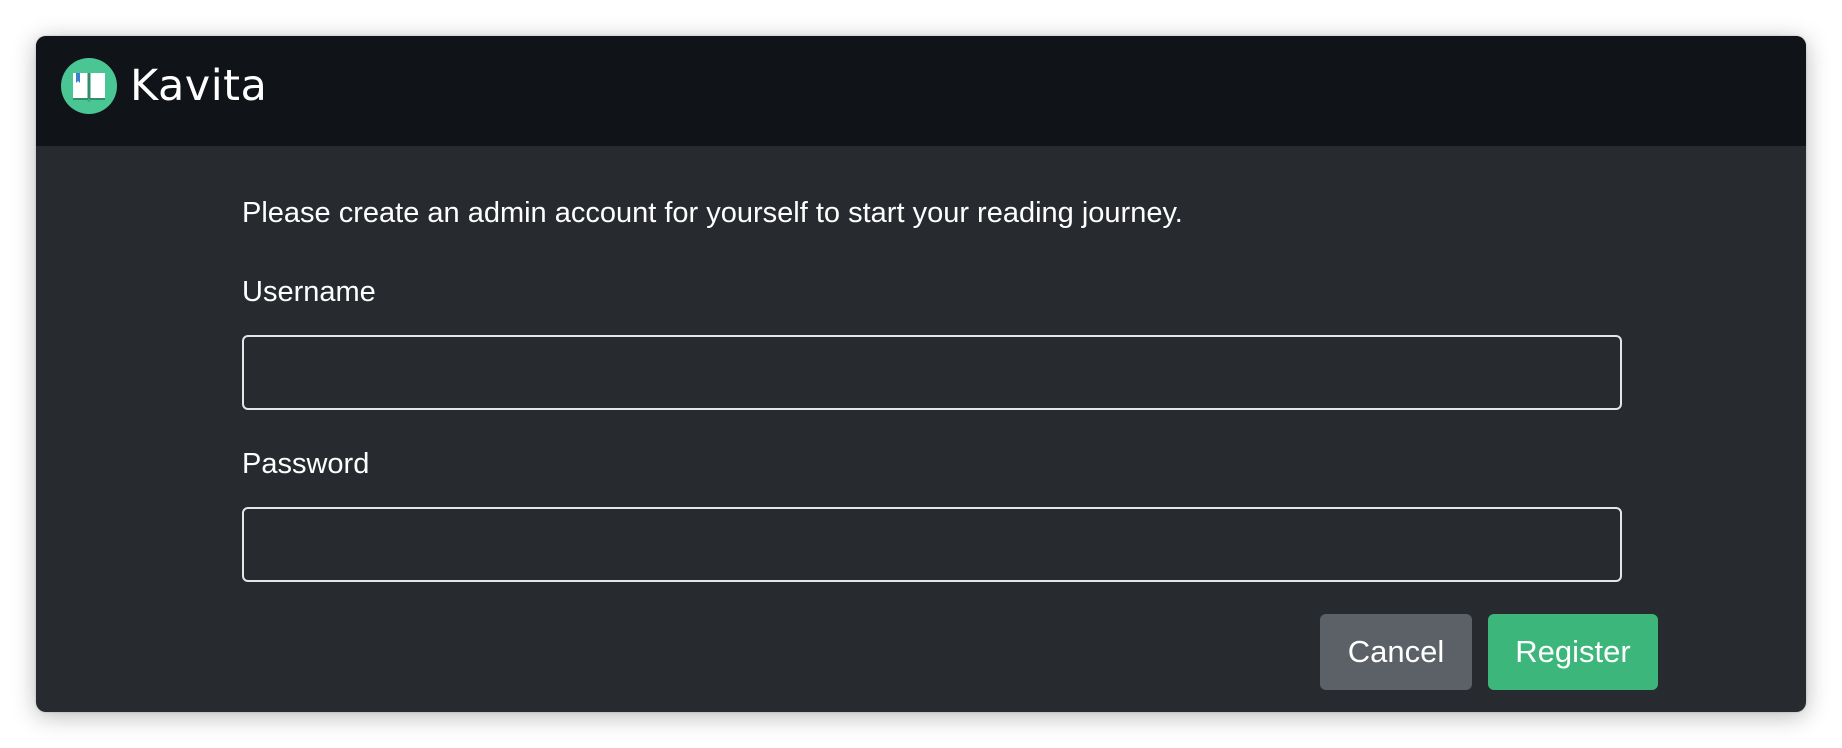 The width and height of the screenshot is (1842, 748). What do you see at coordinates (1396, 652) in the screenshot?
I see `cancel-button: Cancel` at bounding box center [1396, 652].